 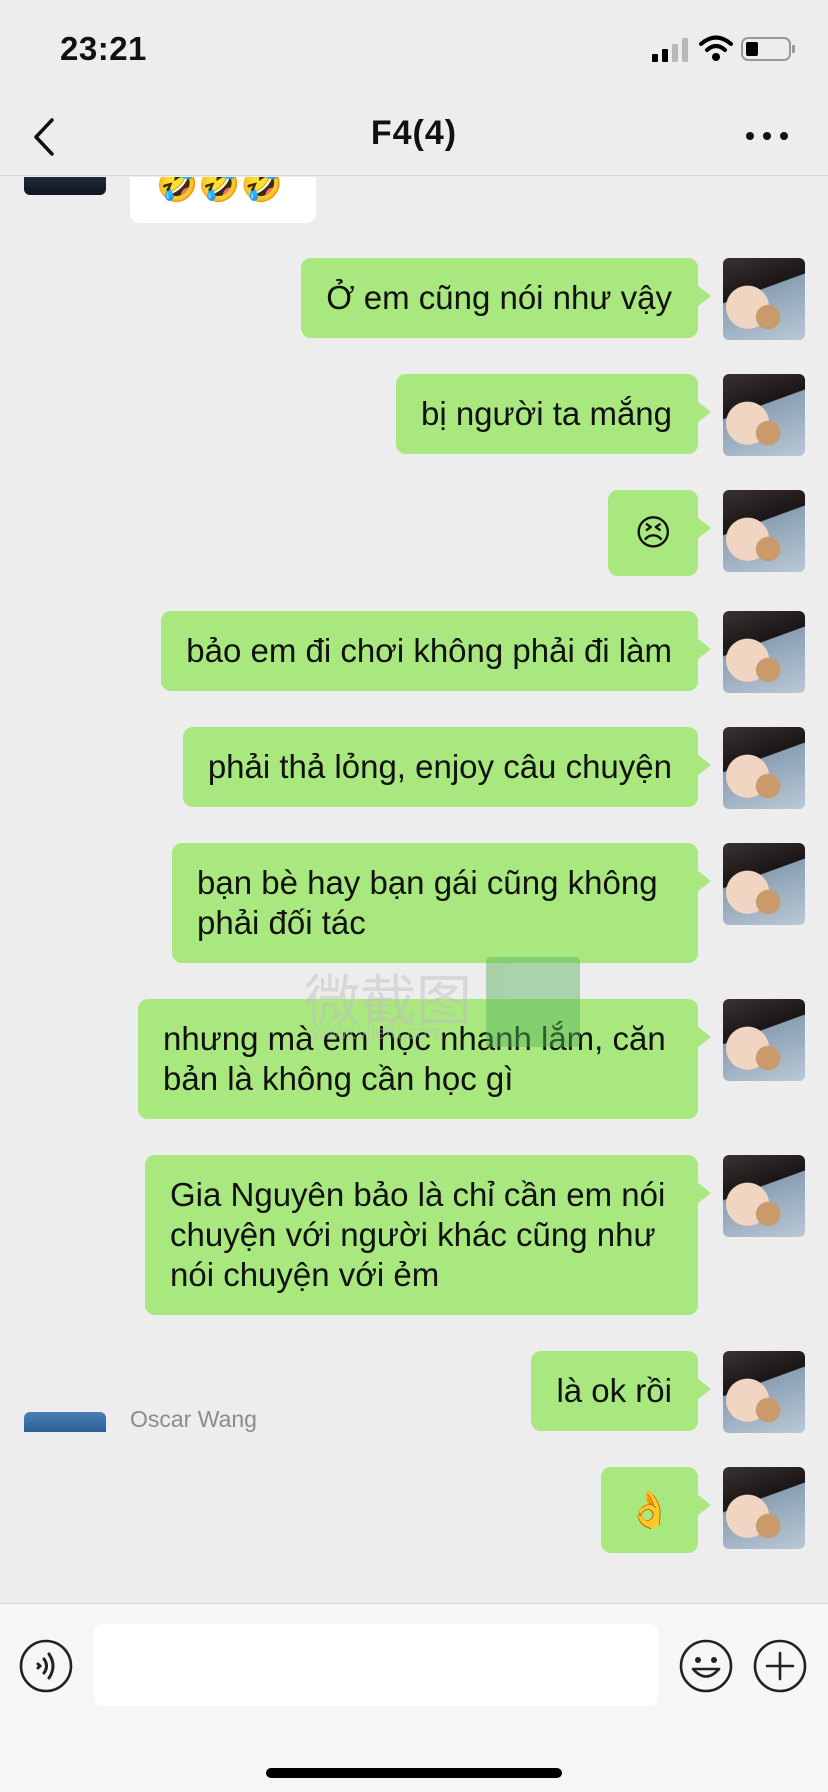 I want to click on voice-input-icon, so click(x=46, y=1666).